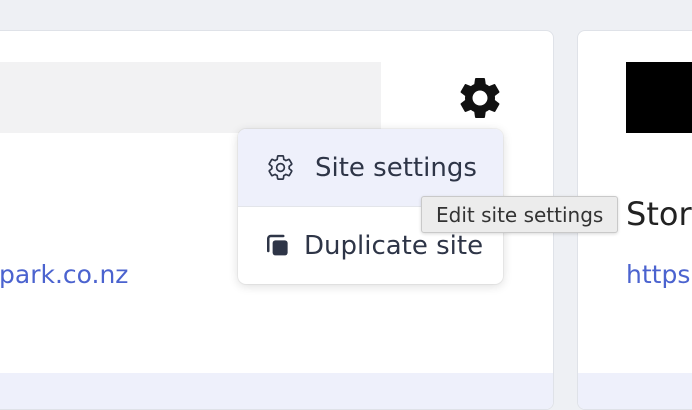 This screenshot has width=692, height=410. What do you see at coordinates (64, 274) in the screenshot?
I see `site-url-link: park.co.nz` at bounding box center [64, 274].